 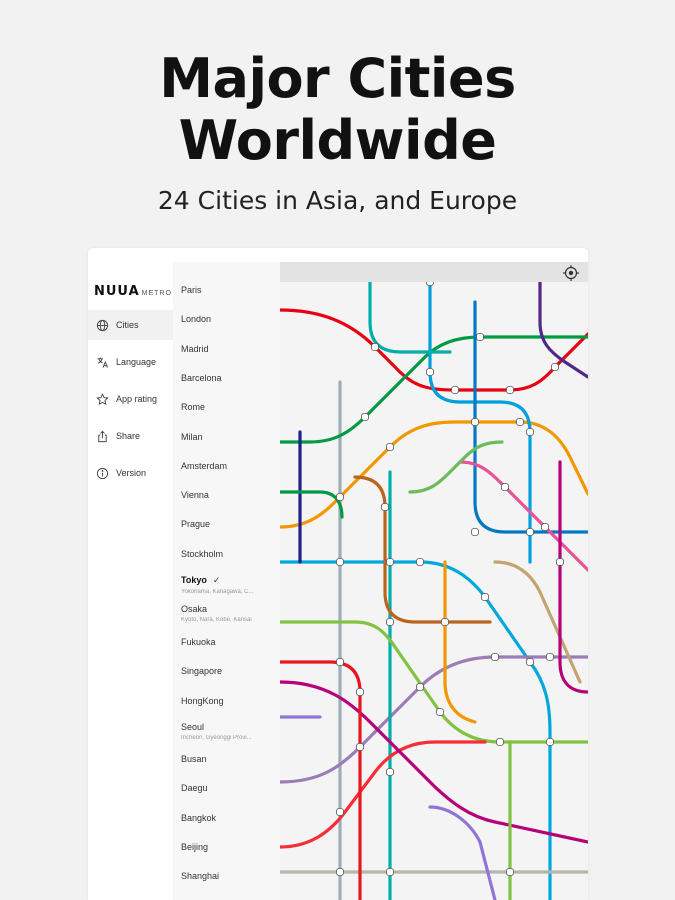 I want to click on city-name: Daegu, so click(x=194, y=788).